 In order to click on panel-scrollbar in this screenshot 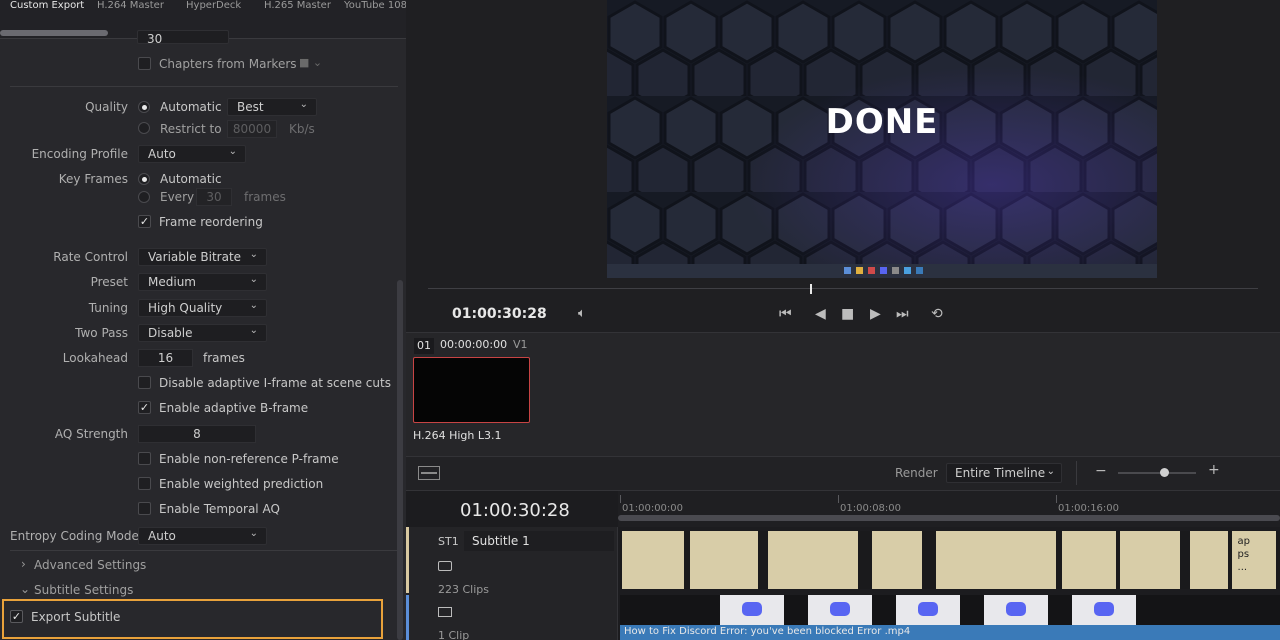, I will do `click(400, 460)`.